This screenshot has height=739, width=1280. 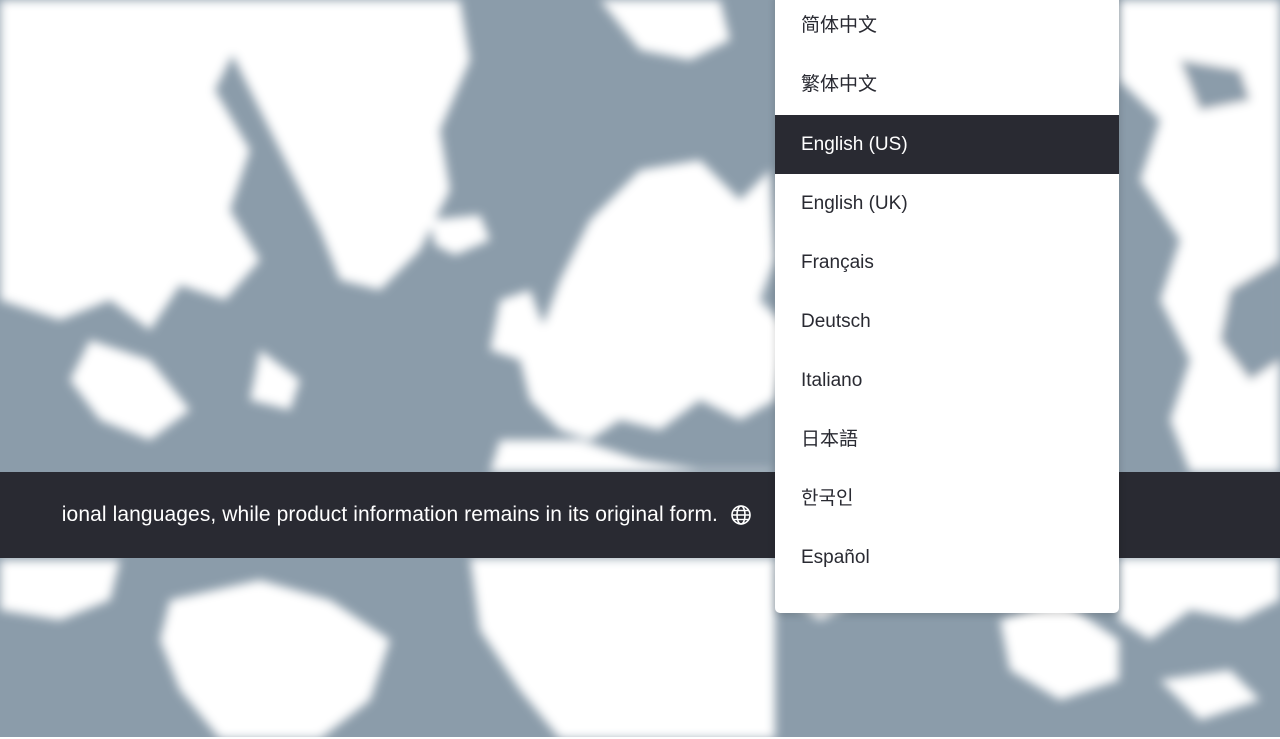 I want to click on language-option-en-uk: English (UK), so click(x=947, y=203).